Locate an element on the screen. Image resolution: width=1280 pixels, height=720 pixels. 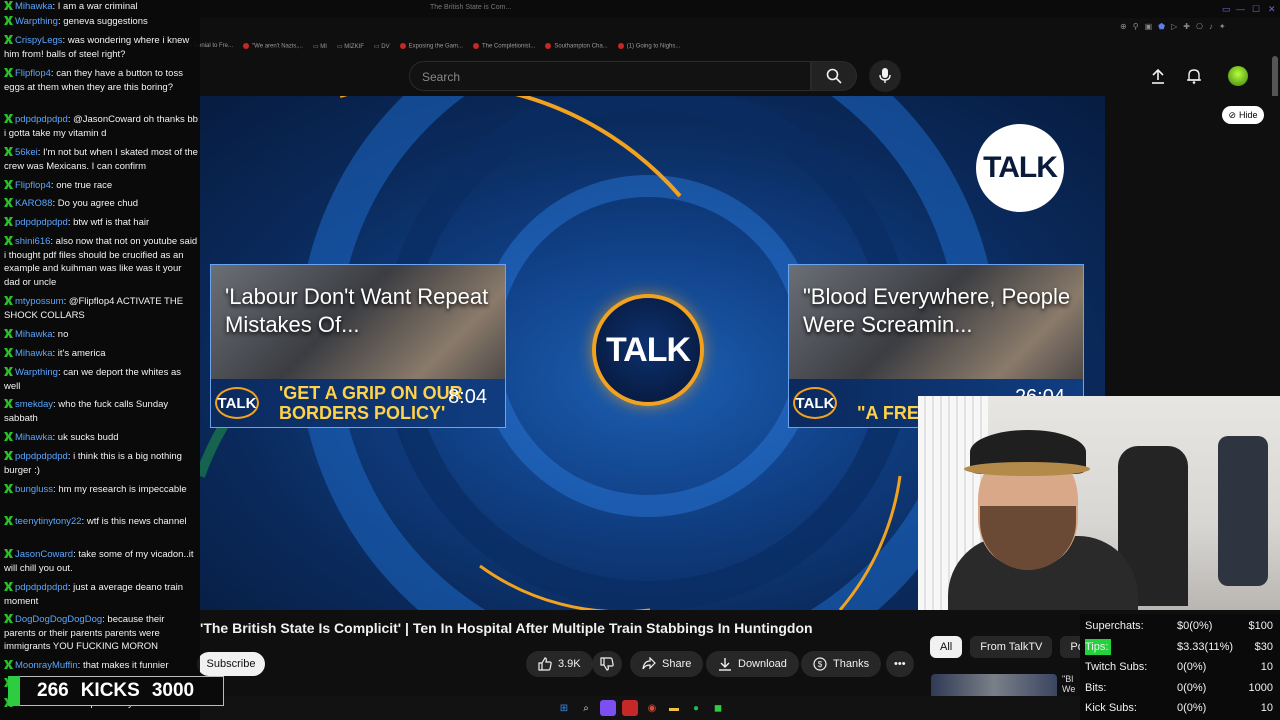
zoom-icon: ⊕ is located at coordinates (1123, 26).